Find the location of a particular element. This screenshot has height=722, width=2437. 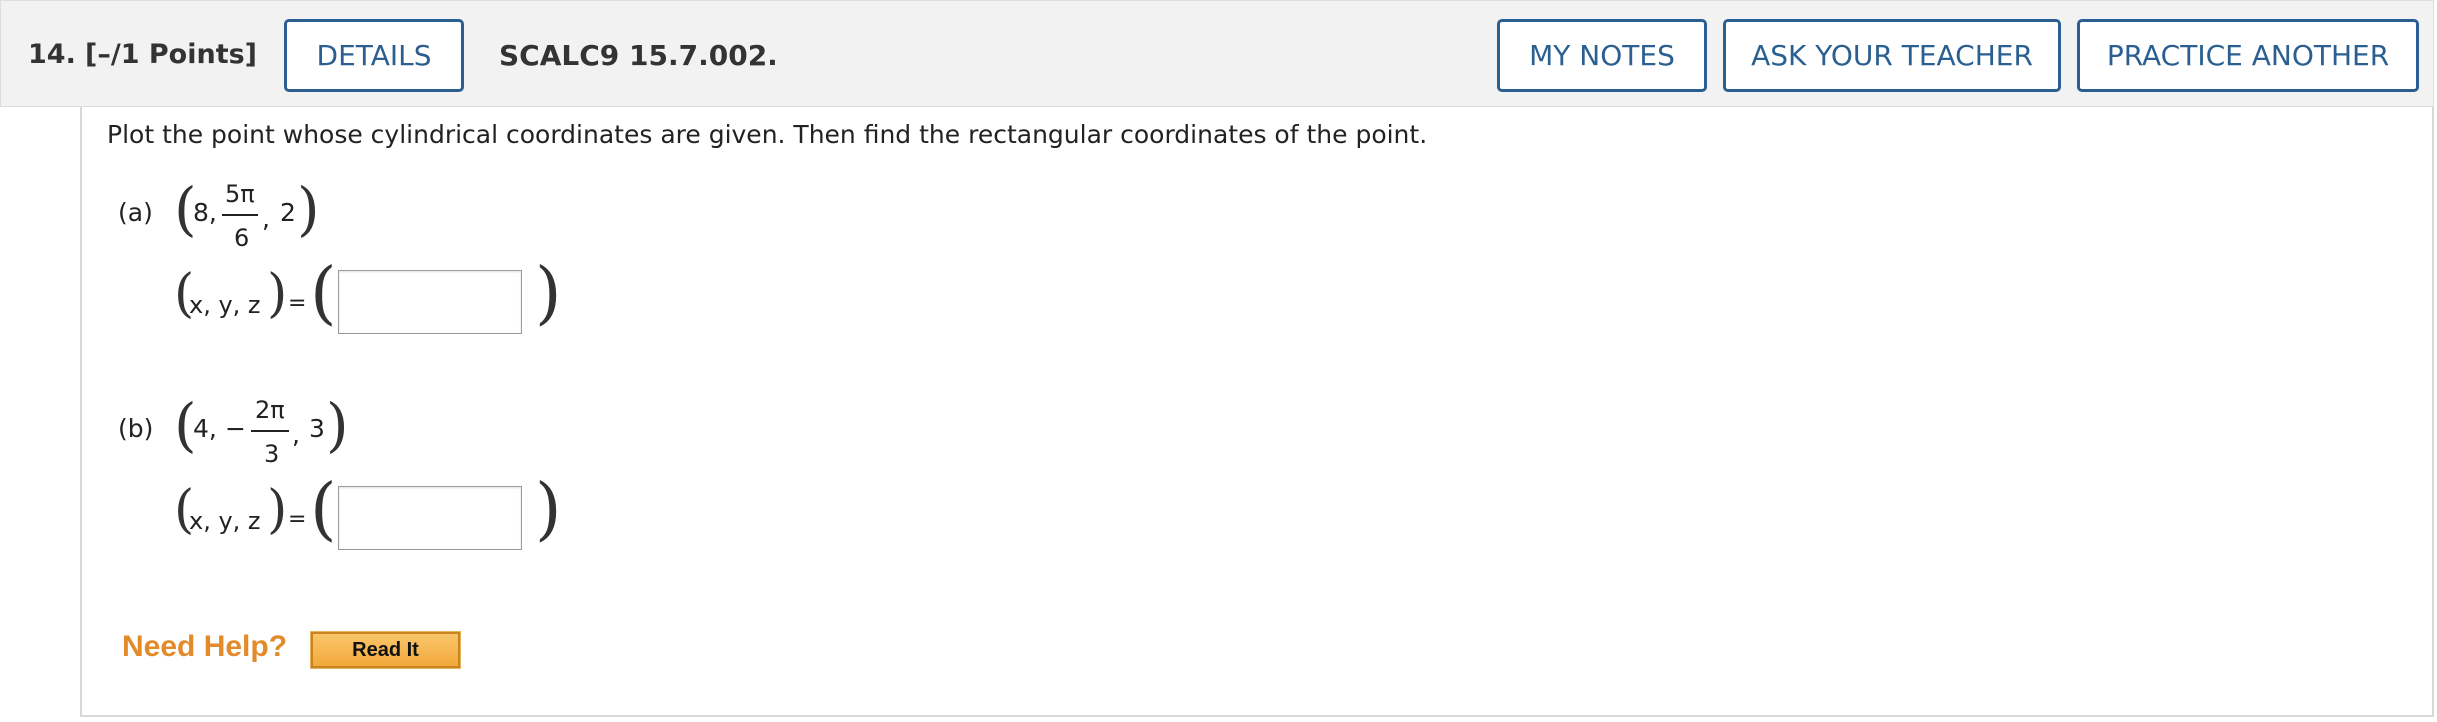

read-it-button: Read It is located at coordinates (385, 650).